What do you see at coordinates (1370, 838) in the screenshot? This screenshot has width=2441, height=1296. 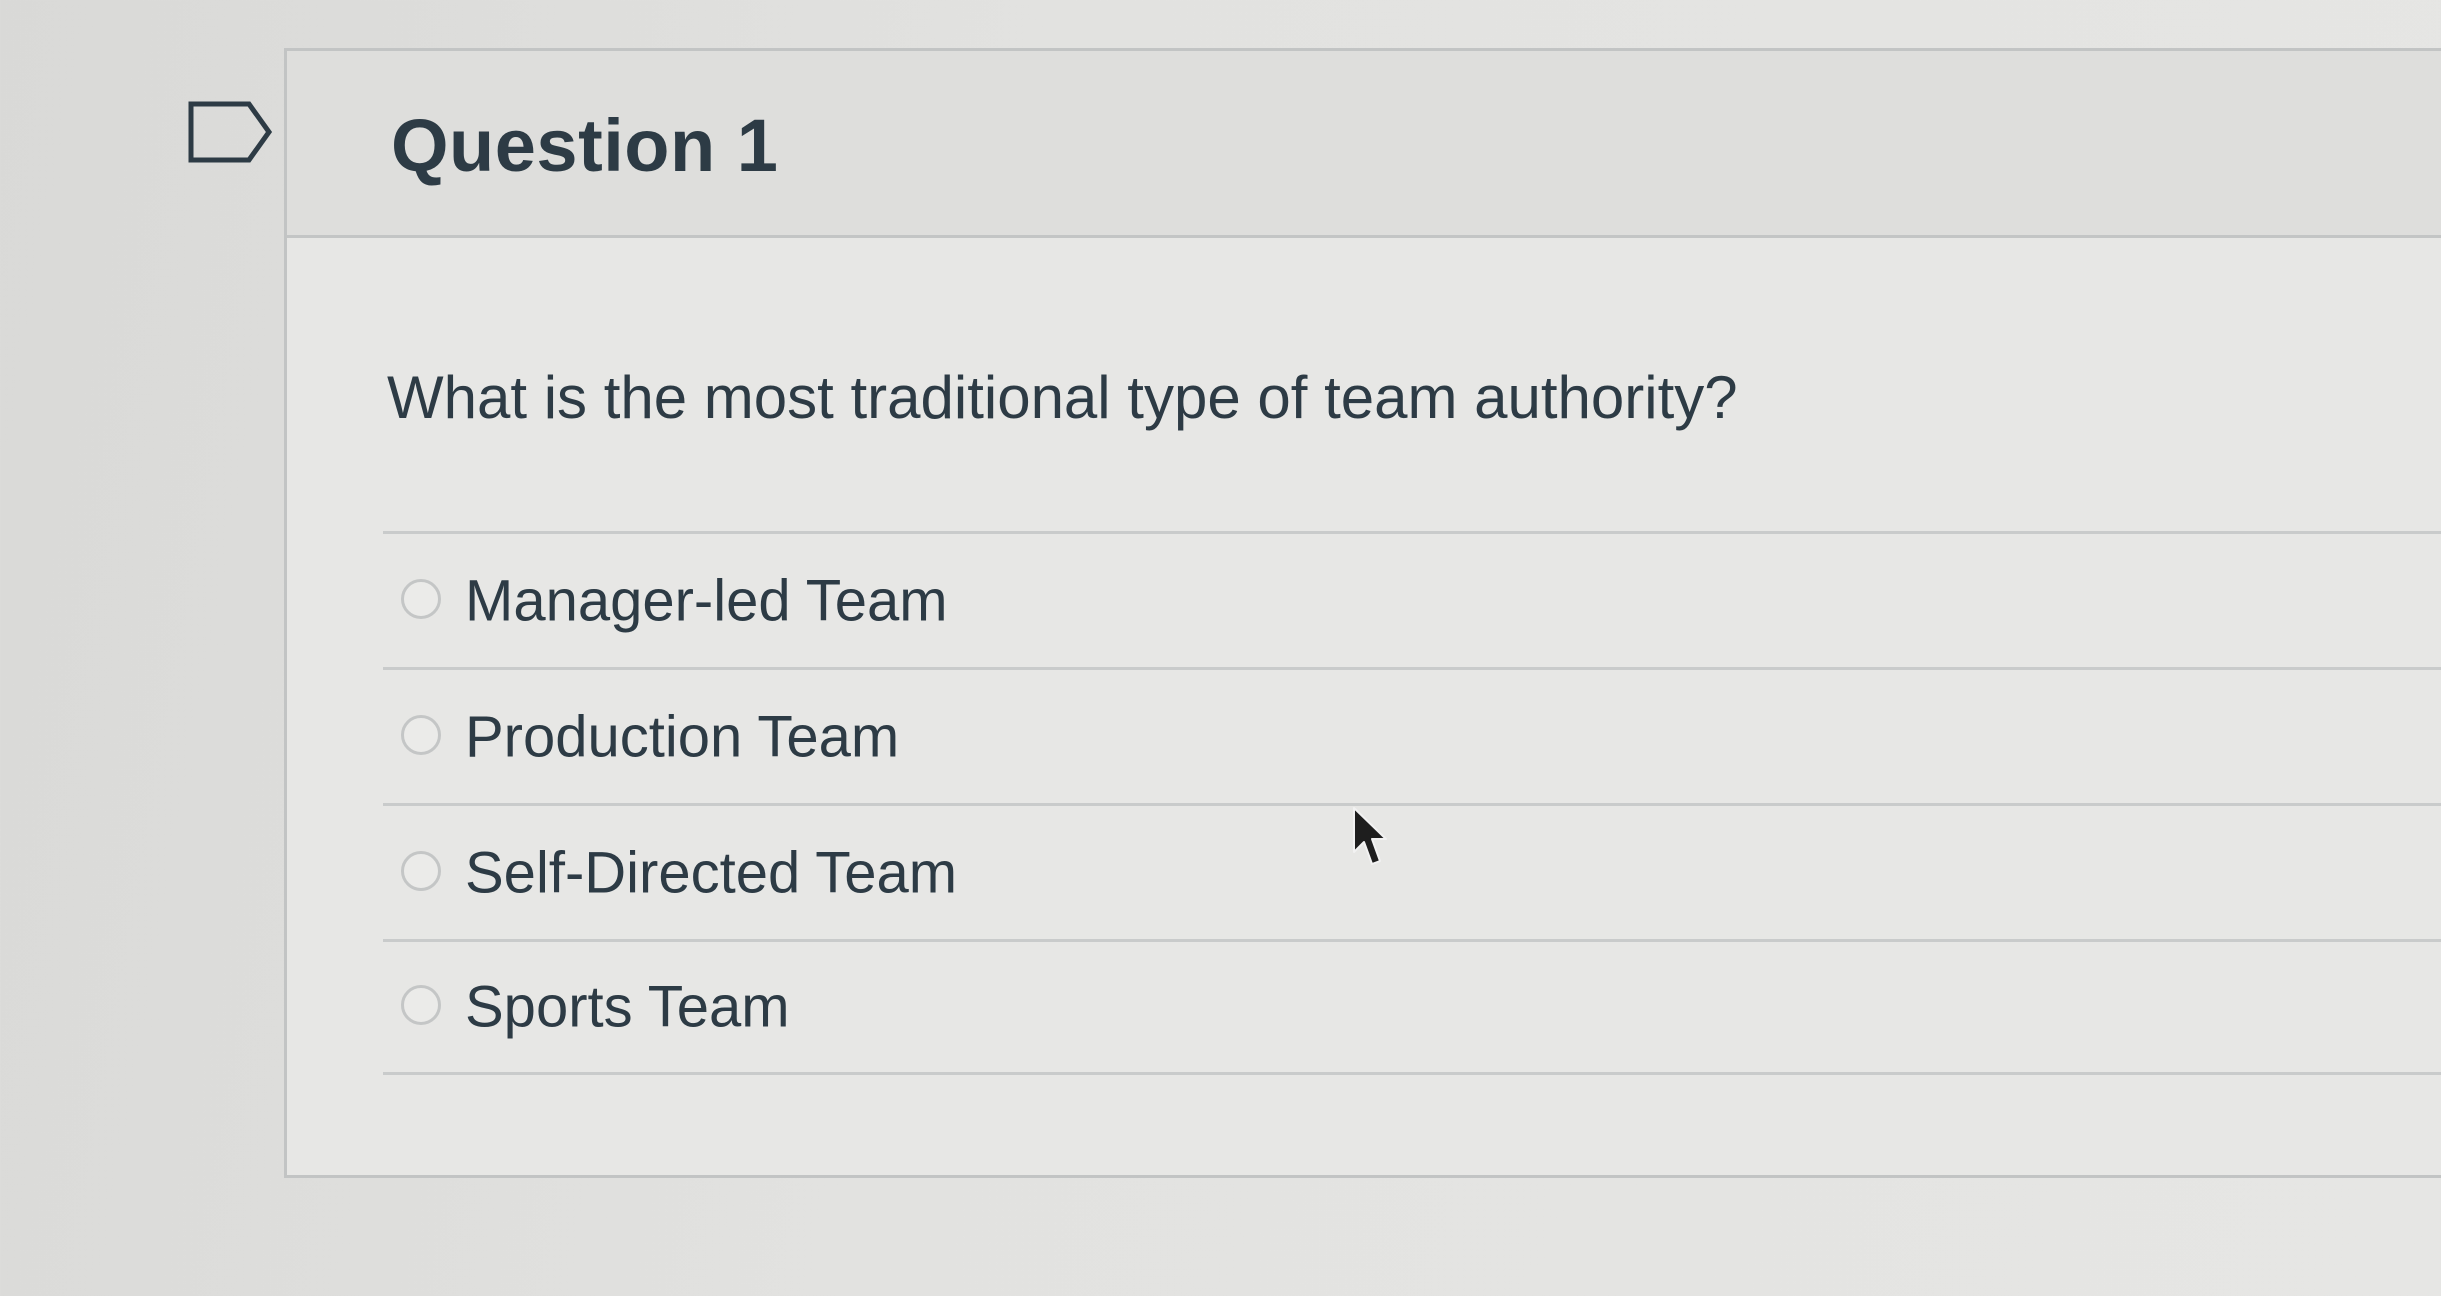 I see `mouse-pointer-icon` at bounding box center [1370, 838].